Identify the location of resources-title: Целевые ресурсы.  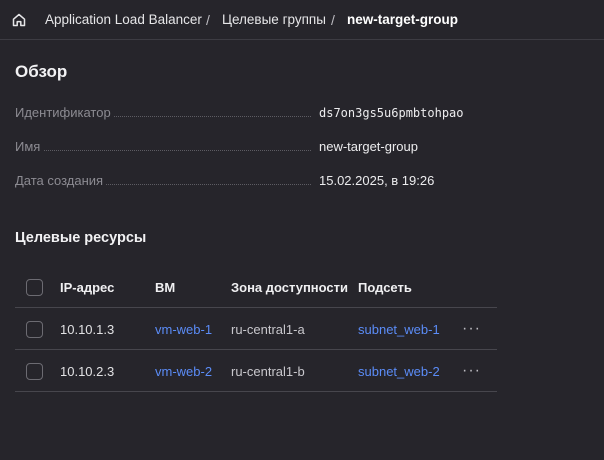
(81, 238).